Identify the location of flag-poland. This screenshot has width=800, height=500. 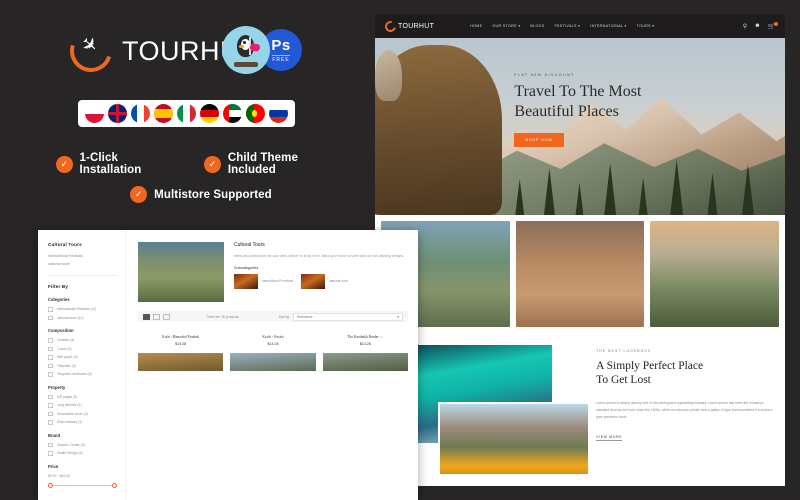
(94, 113).